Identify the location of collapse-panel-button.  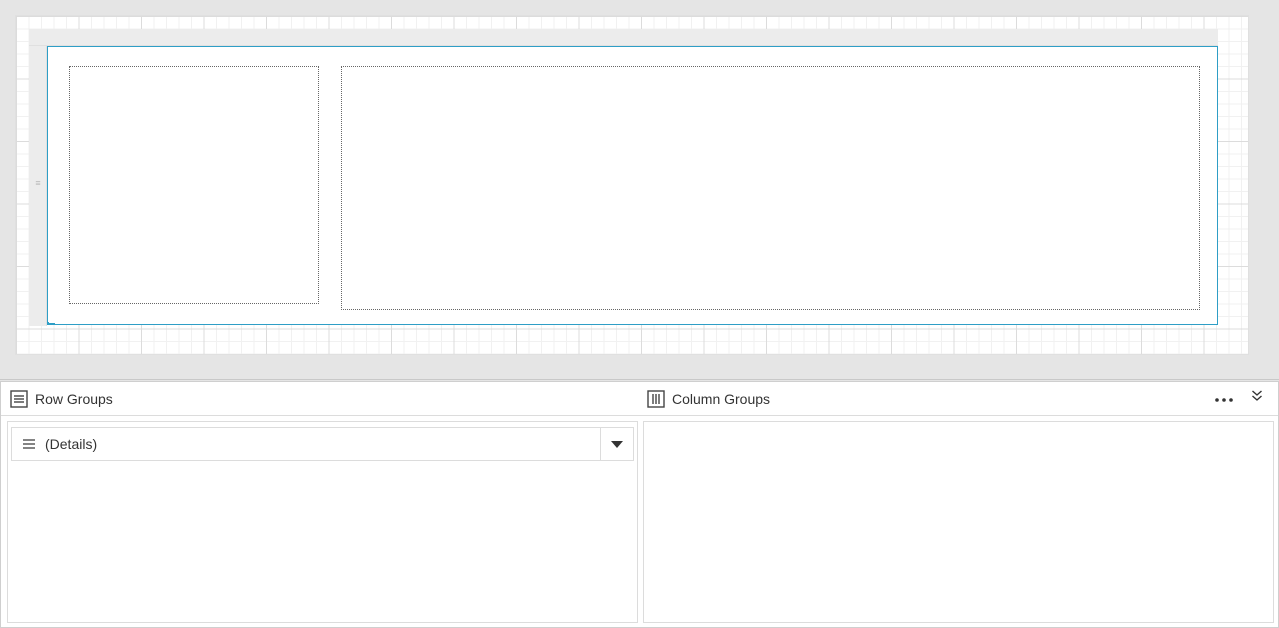
(1257, 398).